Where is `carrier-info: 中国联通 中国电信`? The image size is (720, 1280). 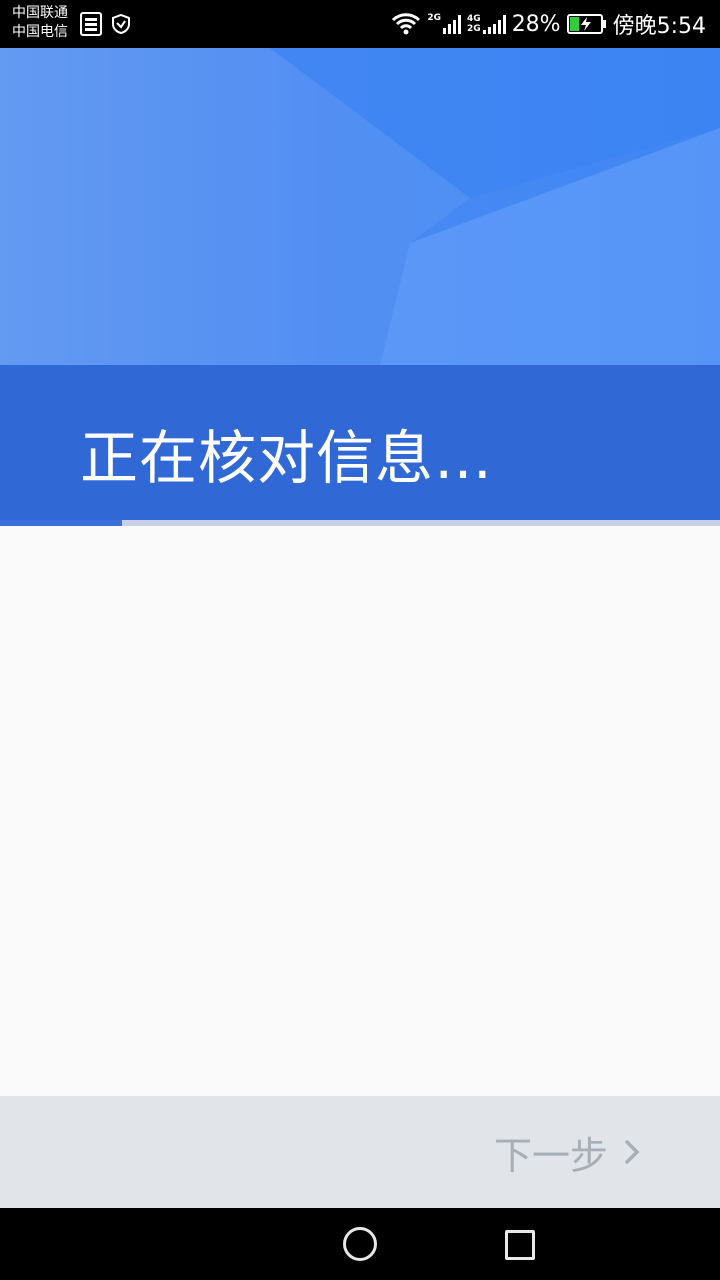 carrier-info: 中国联通 中国电信 is located at coordinates (40, 23).